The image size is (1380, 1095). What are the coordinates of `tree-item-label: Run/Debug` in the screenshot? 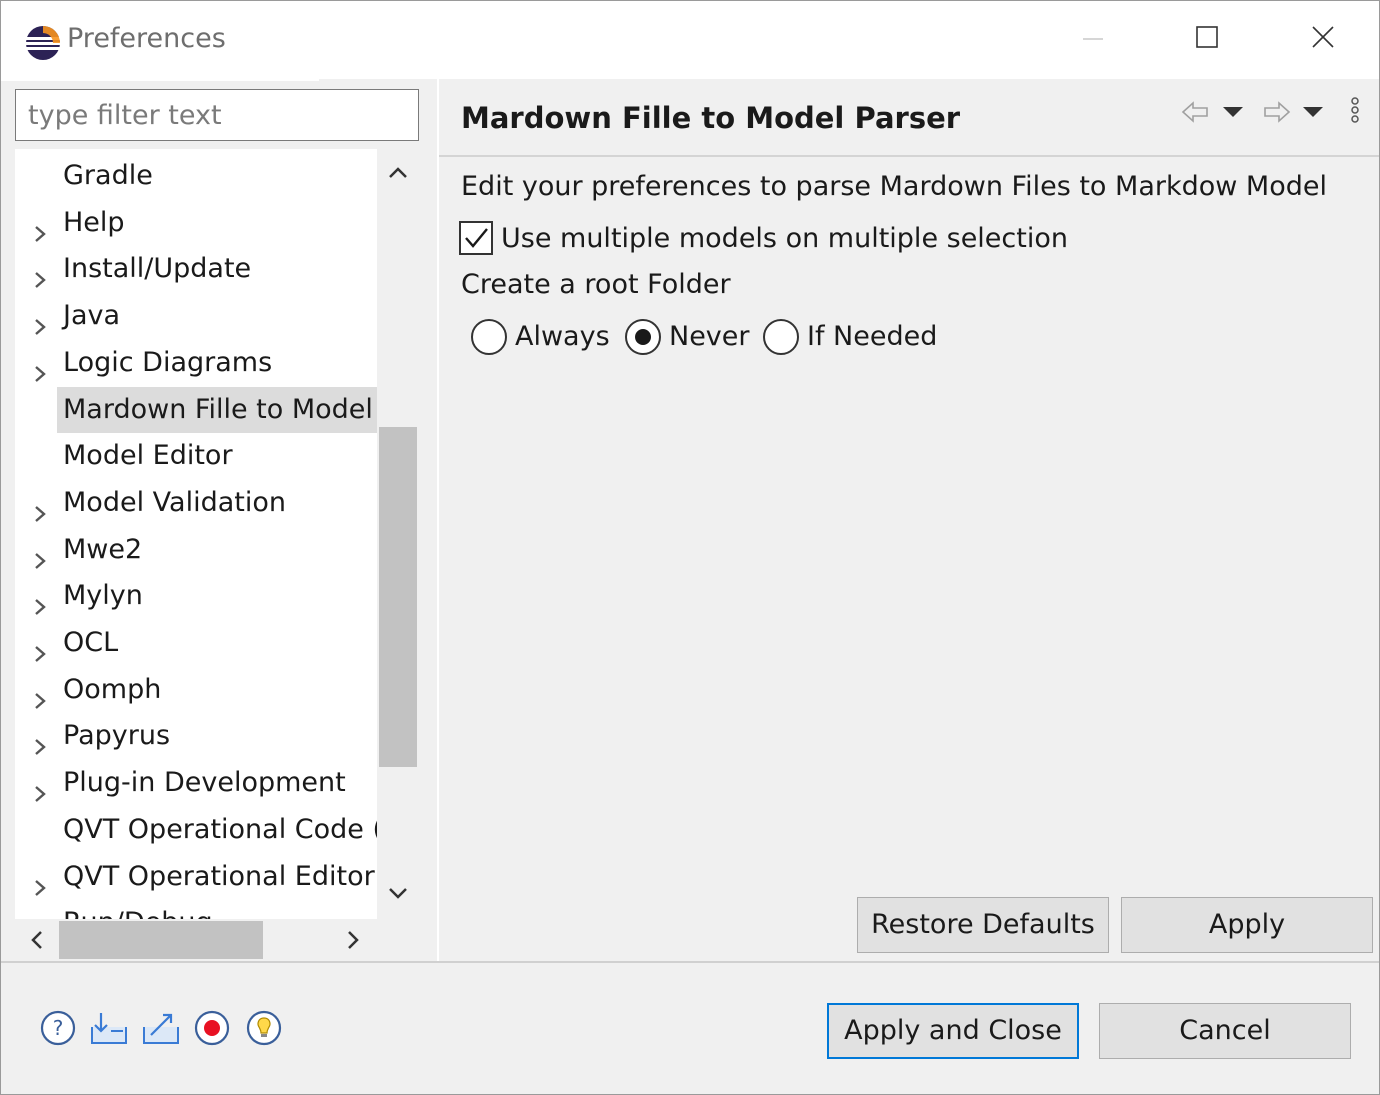 It's located at (138, 909).